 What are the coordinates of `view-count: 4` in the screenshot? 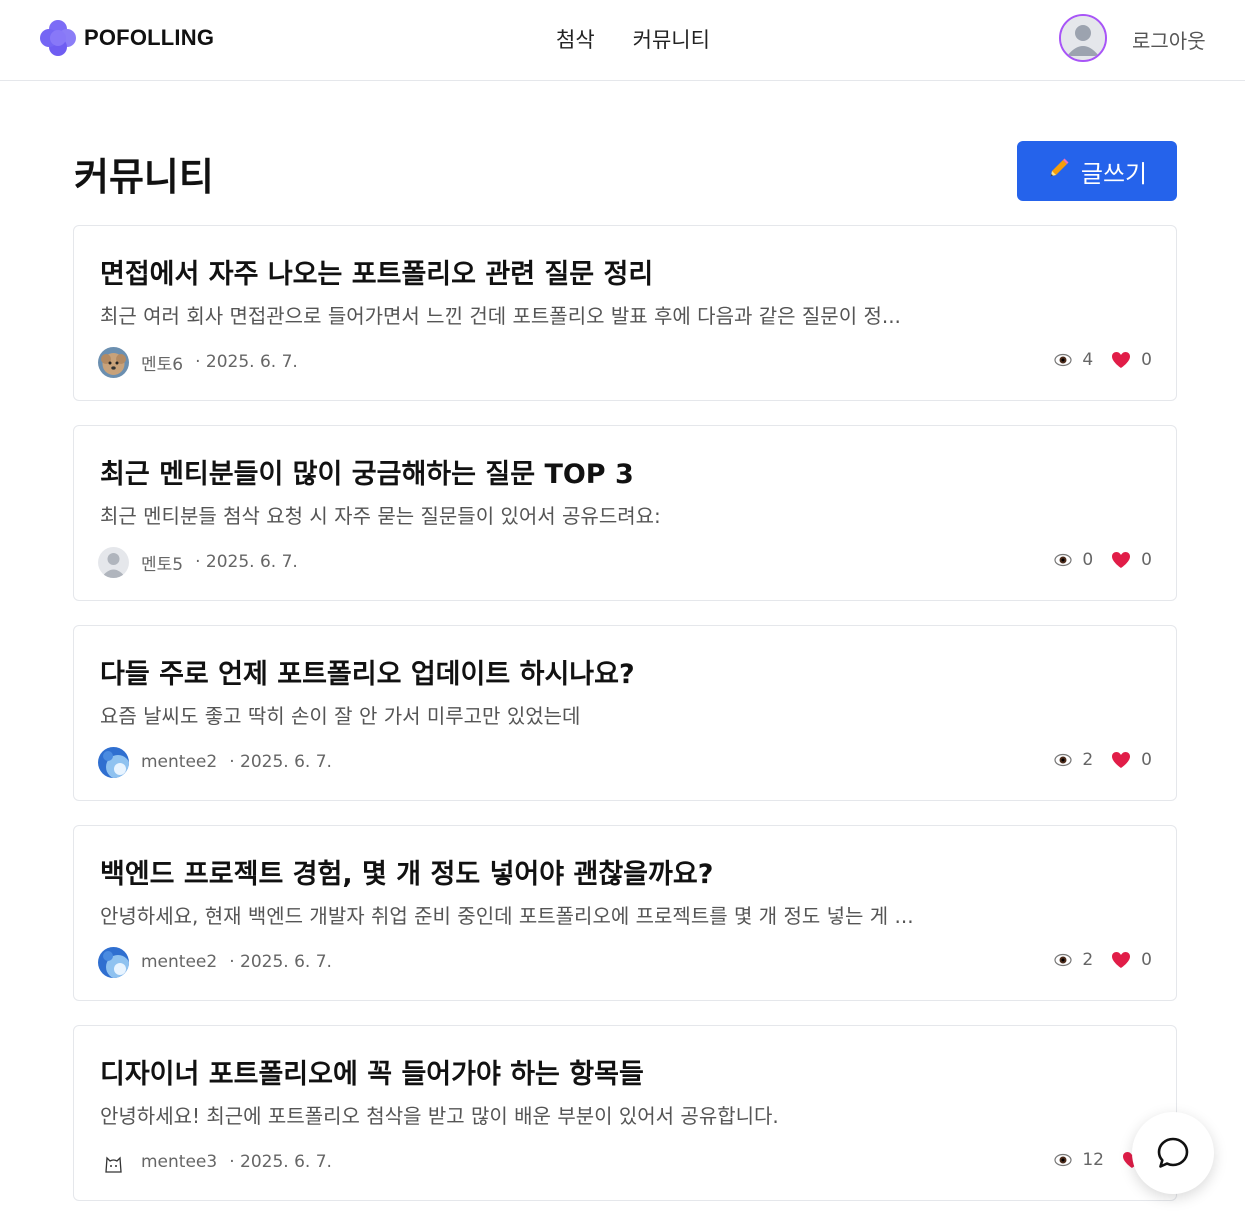 It's located at (1073, 360).